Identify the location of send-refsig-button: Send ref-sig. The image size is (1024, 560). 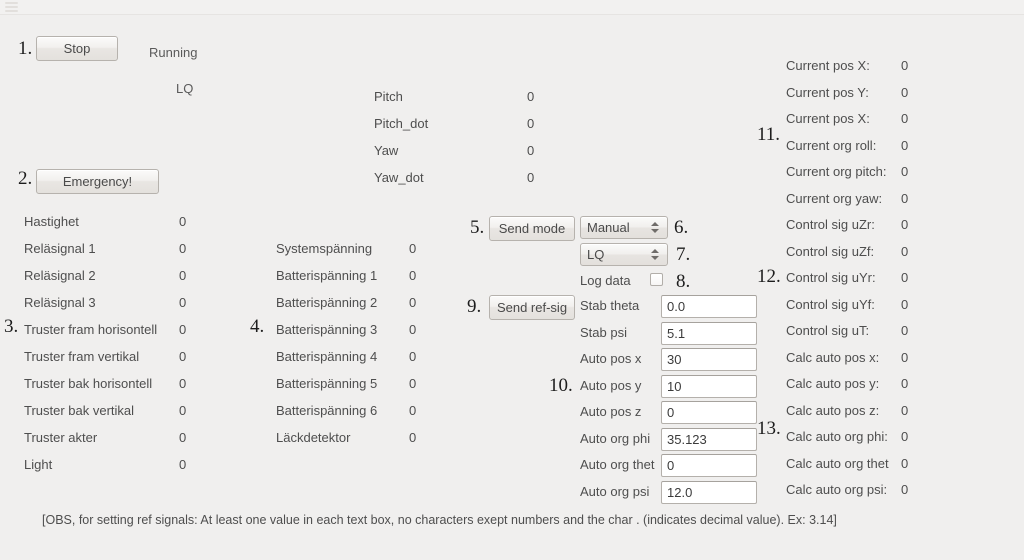
(532, 307).